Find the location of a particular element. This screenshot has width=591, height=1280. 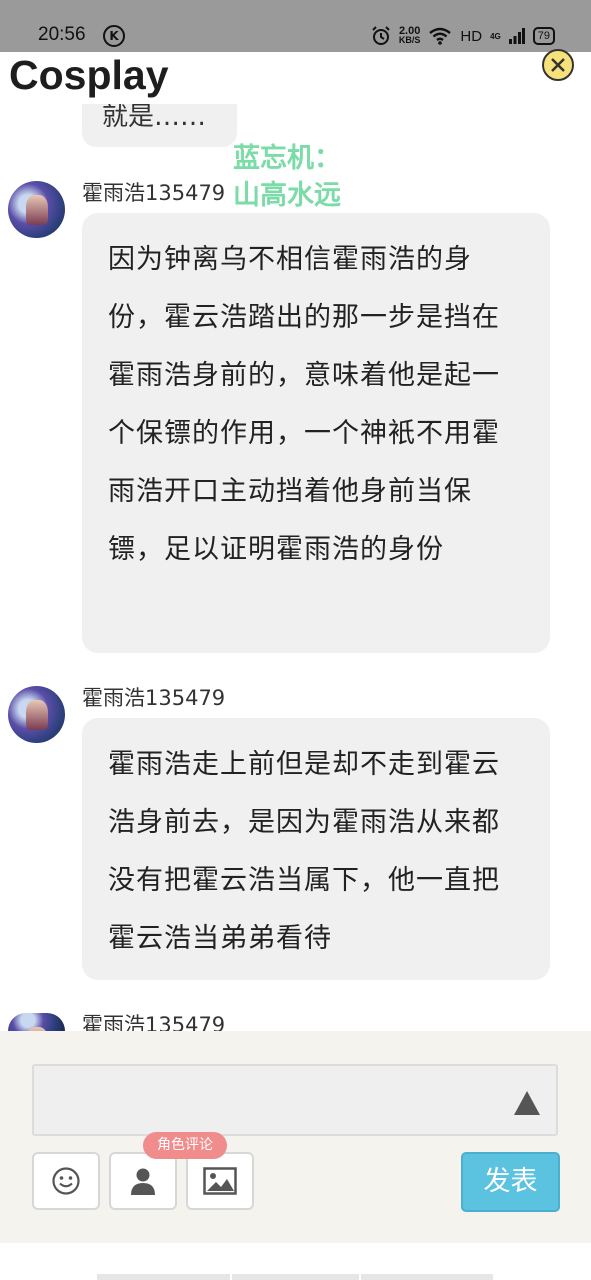

triangle-up-icon is located at coordinates (527, 1103).